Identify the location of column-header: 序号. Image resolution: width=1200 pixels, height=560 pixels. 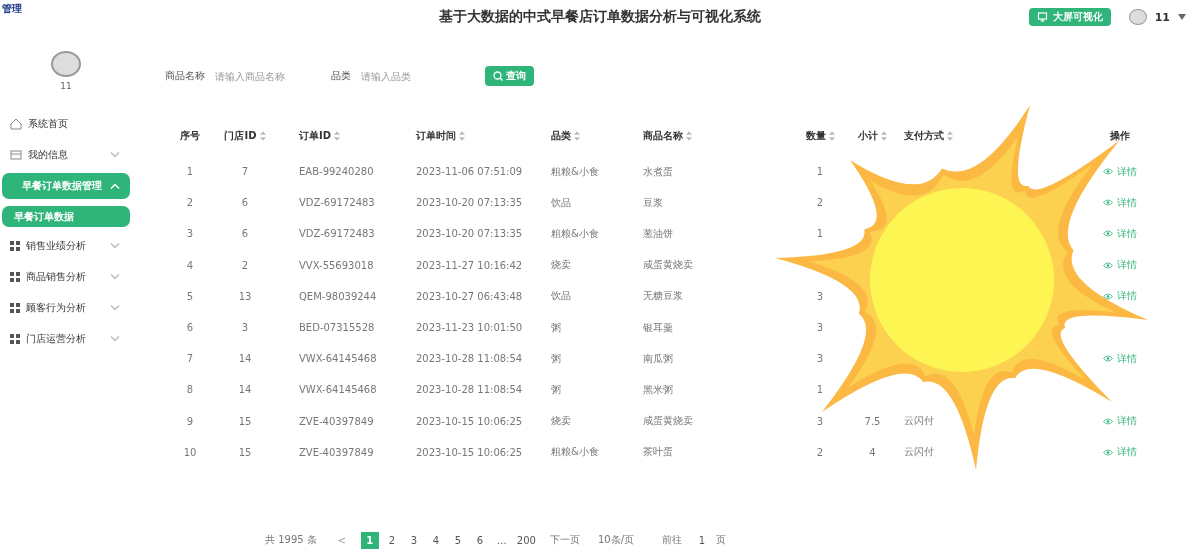
(190, 136).